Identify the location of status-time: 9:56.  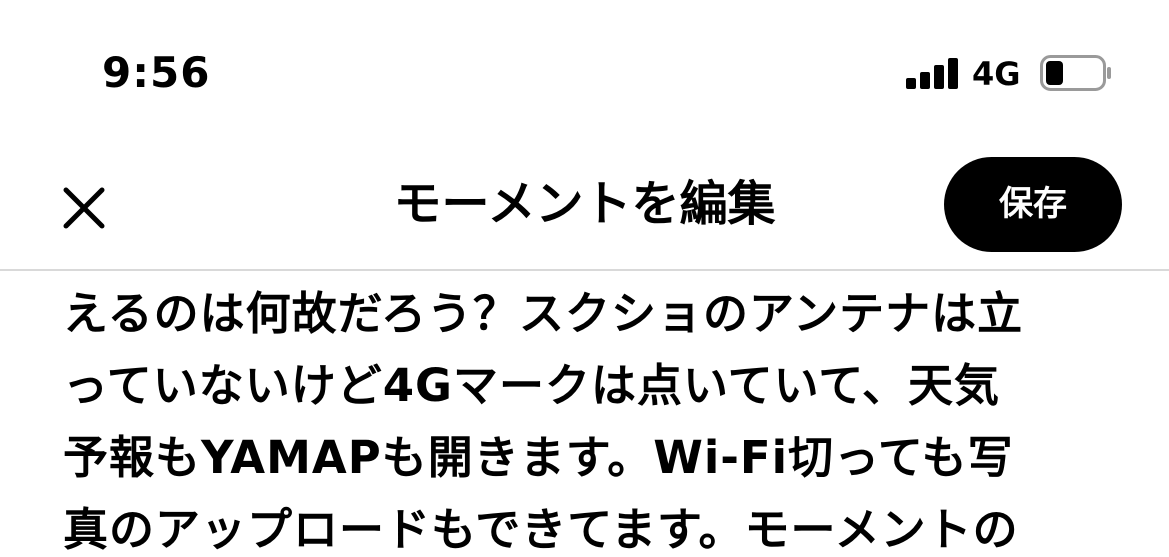
(156, 72).